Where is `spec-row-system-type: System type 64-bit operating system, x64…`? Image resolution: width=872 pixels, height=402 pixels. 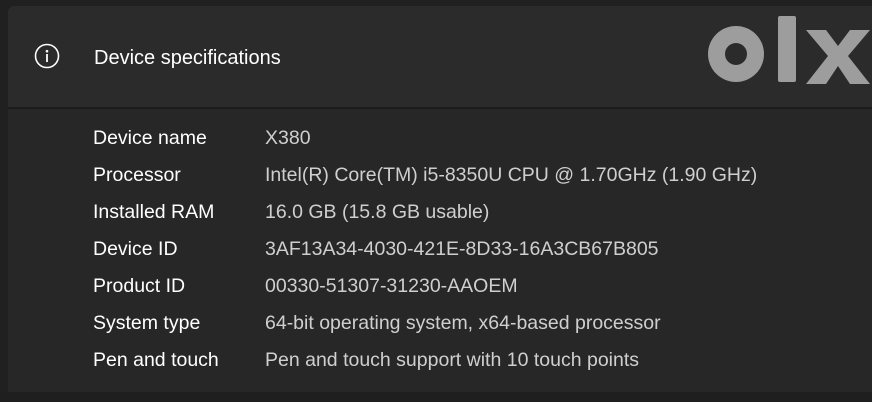
spec-row-system-type: System type 64-bit operating system, x64… is located at coordinates (440, 322).